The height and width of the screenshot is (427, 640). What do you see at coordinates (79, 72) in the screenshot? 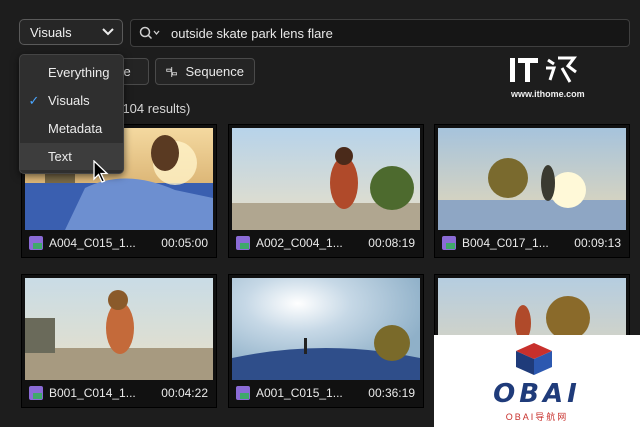
I see `dropdown-item-label: Everything` at bounding box center [79, 72].